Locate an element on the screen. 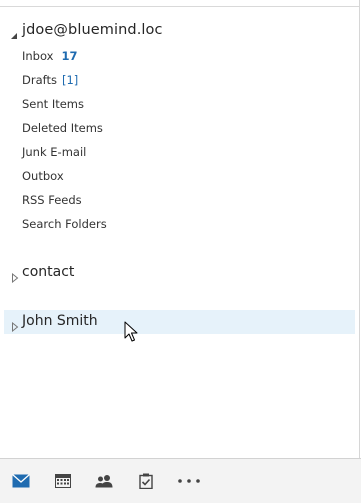  tasks-icon is located at coordinates (146, 481).